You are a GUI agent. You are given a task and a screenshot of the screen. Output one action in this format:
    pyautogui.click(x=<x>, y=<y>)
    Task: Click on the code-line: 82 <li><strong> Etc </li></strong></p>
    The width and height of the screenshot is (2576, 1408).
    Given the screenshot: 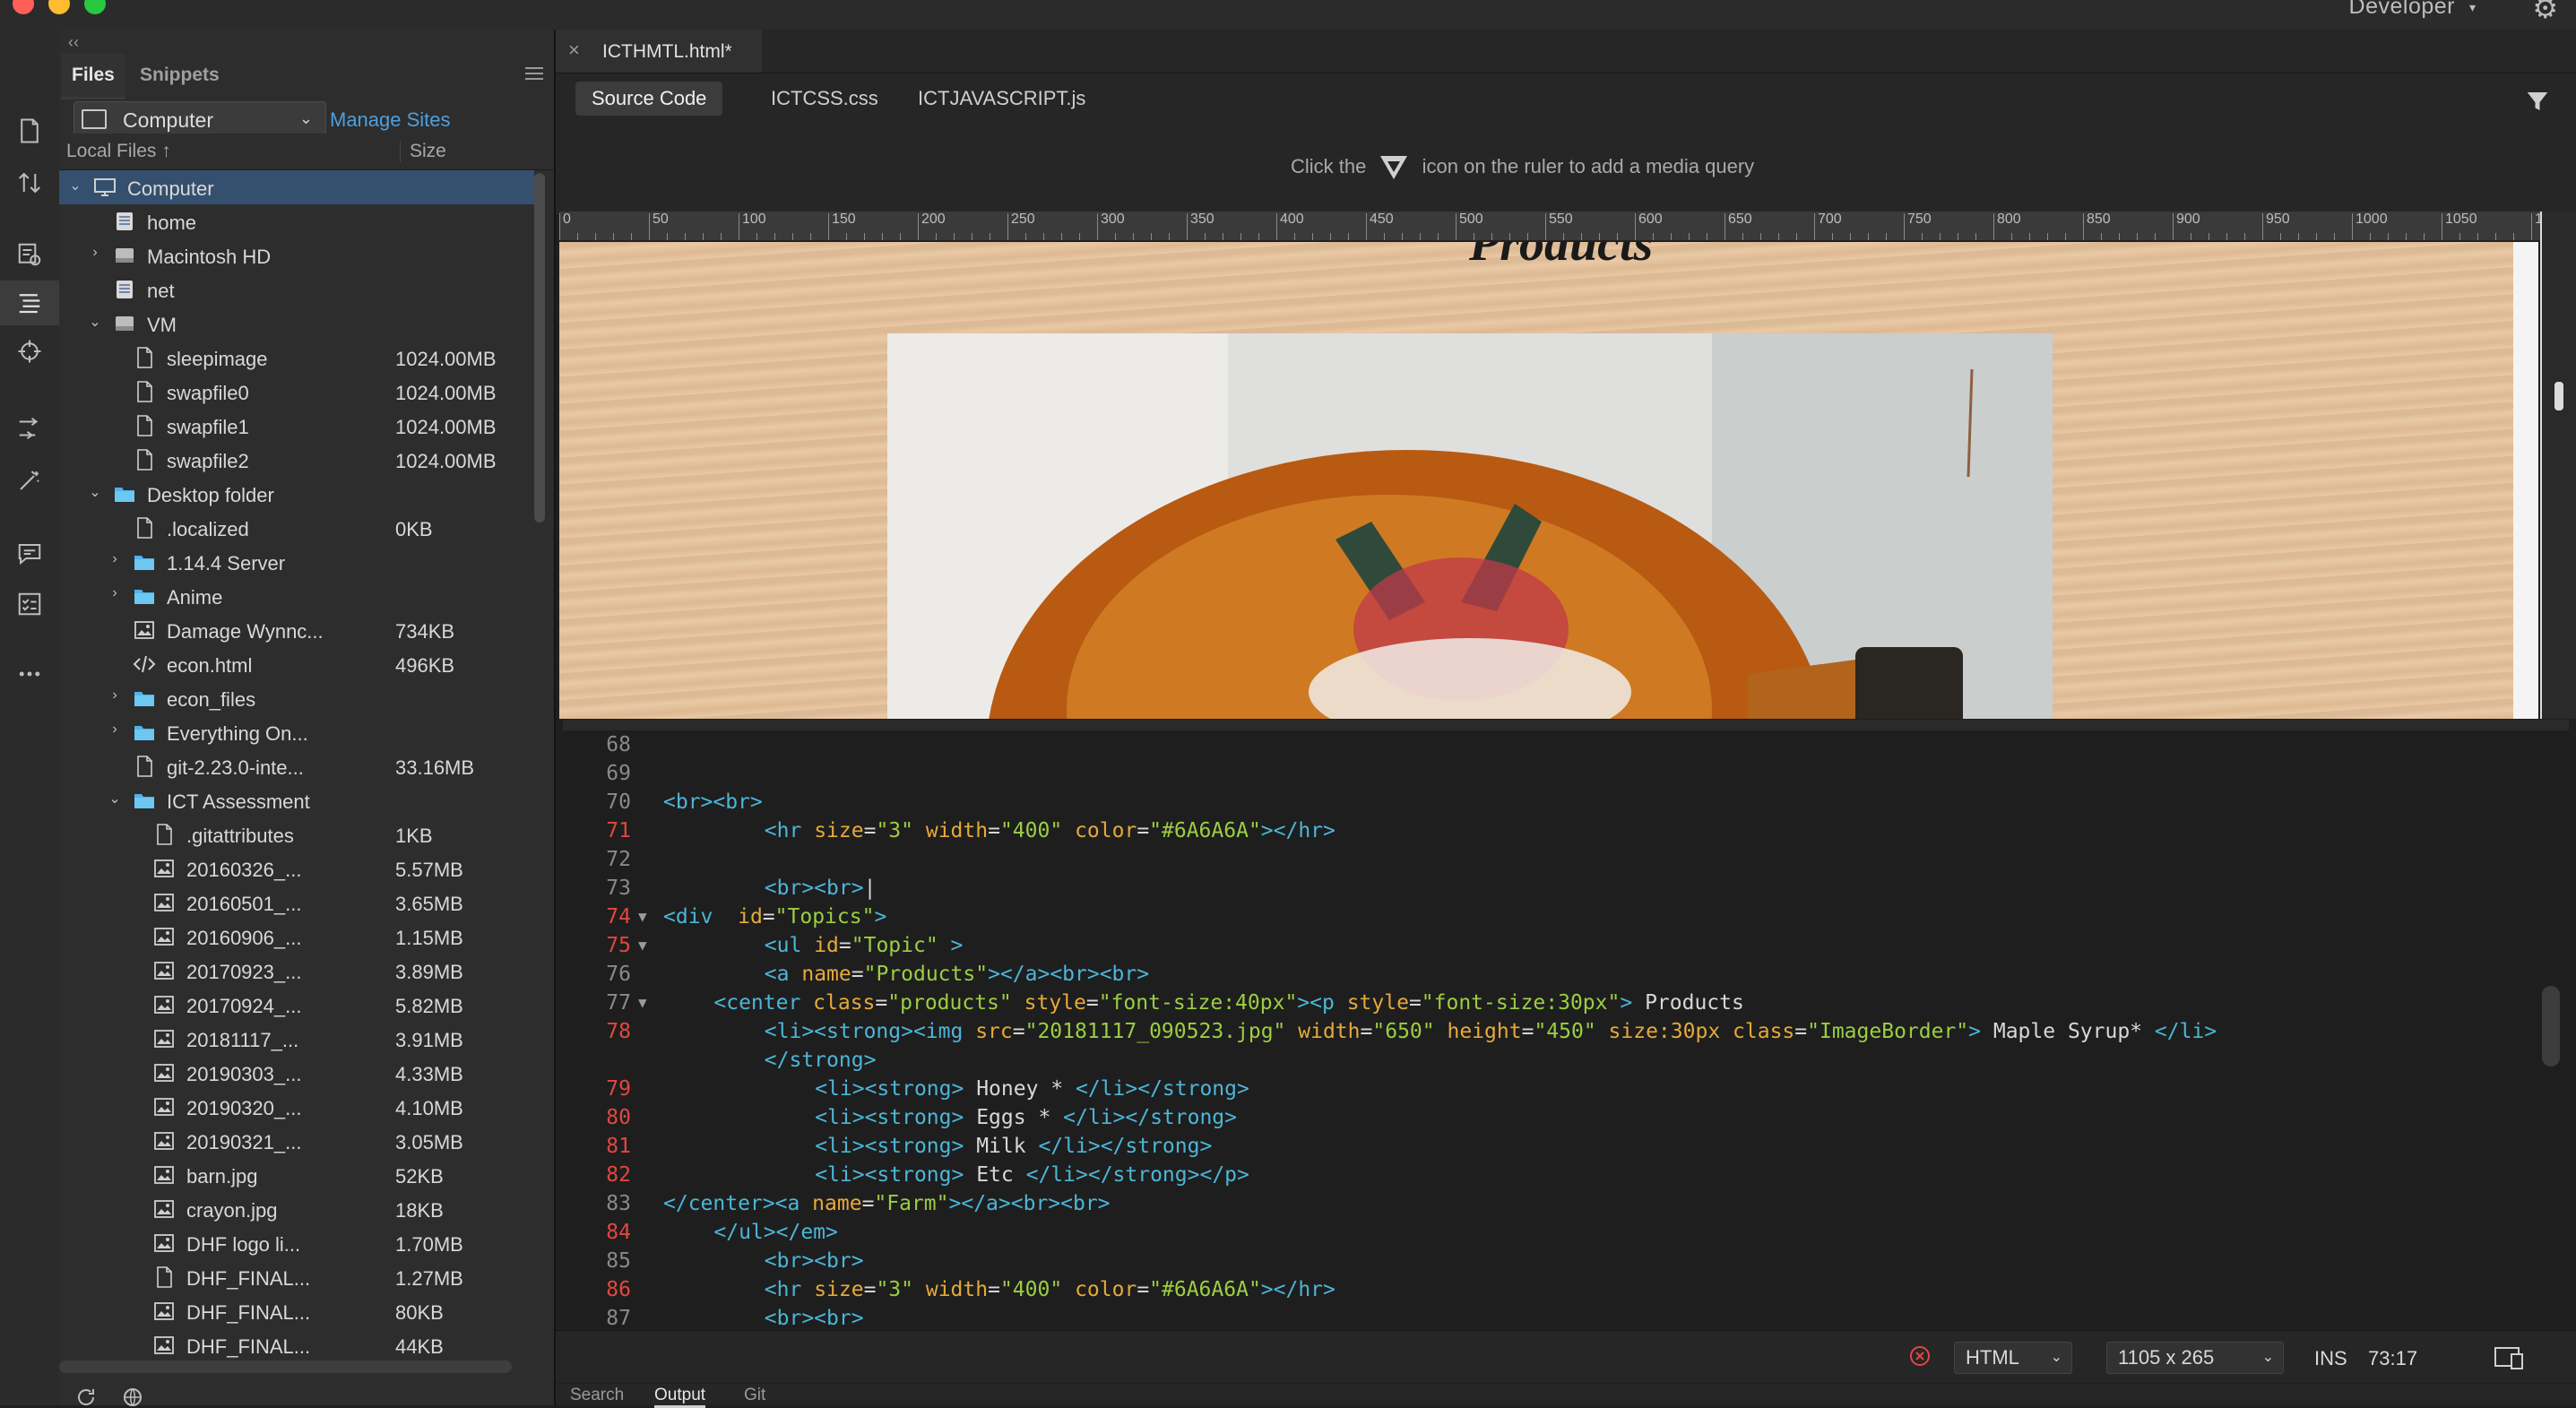 What is the action you would take?
    pyautogui.click(x=1566, y=1175)
    